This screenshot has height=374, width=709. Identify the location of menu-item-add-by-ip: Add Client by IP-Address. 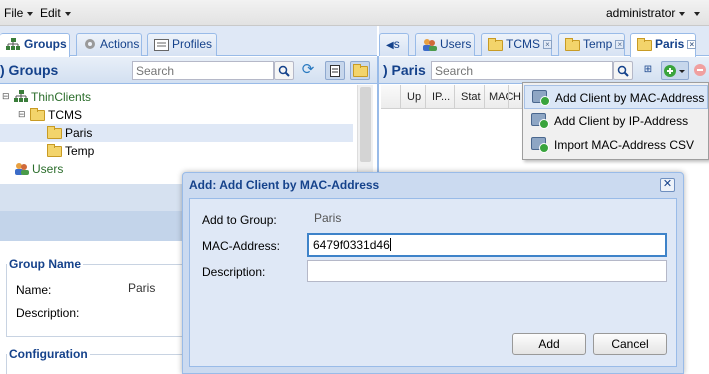
(616, 121).